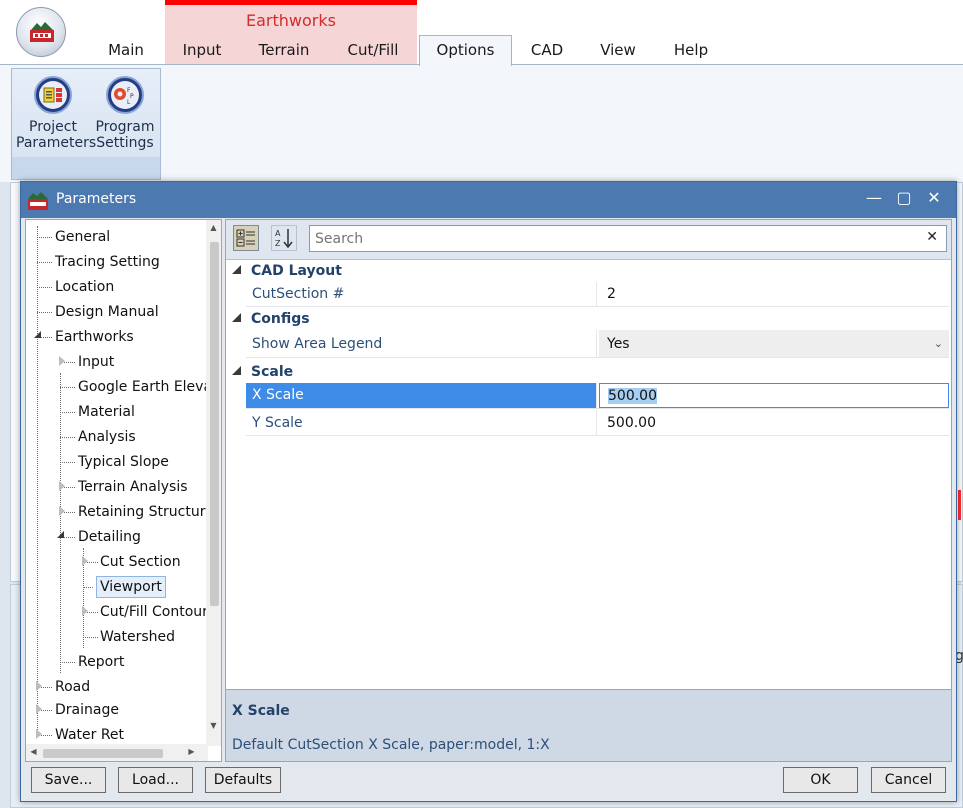 This screenshot has width=963, height=808. Describe the element at coordinates (53, 127) in the screenshot. I see `project-parameters-label-1: Project` at that location.